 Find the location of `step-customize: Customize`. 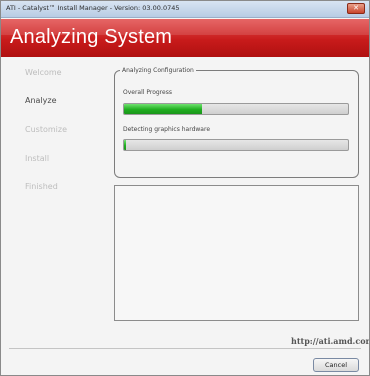

step-customize: Customize is located at coordinates (46, 129).